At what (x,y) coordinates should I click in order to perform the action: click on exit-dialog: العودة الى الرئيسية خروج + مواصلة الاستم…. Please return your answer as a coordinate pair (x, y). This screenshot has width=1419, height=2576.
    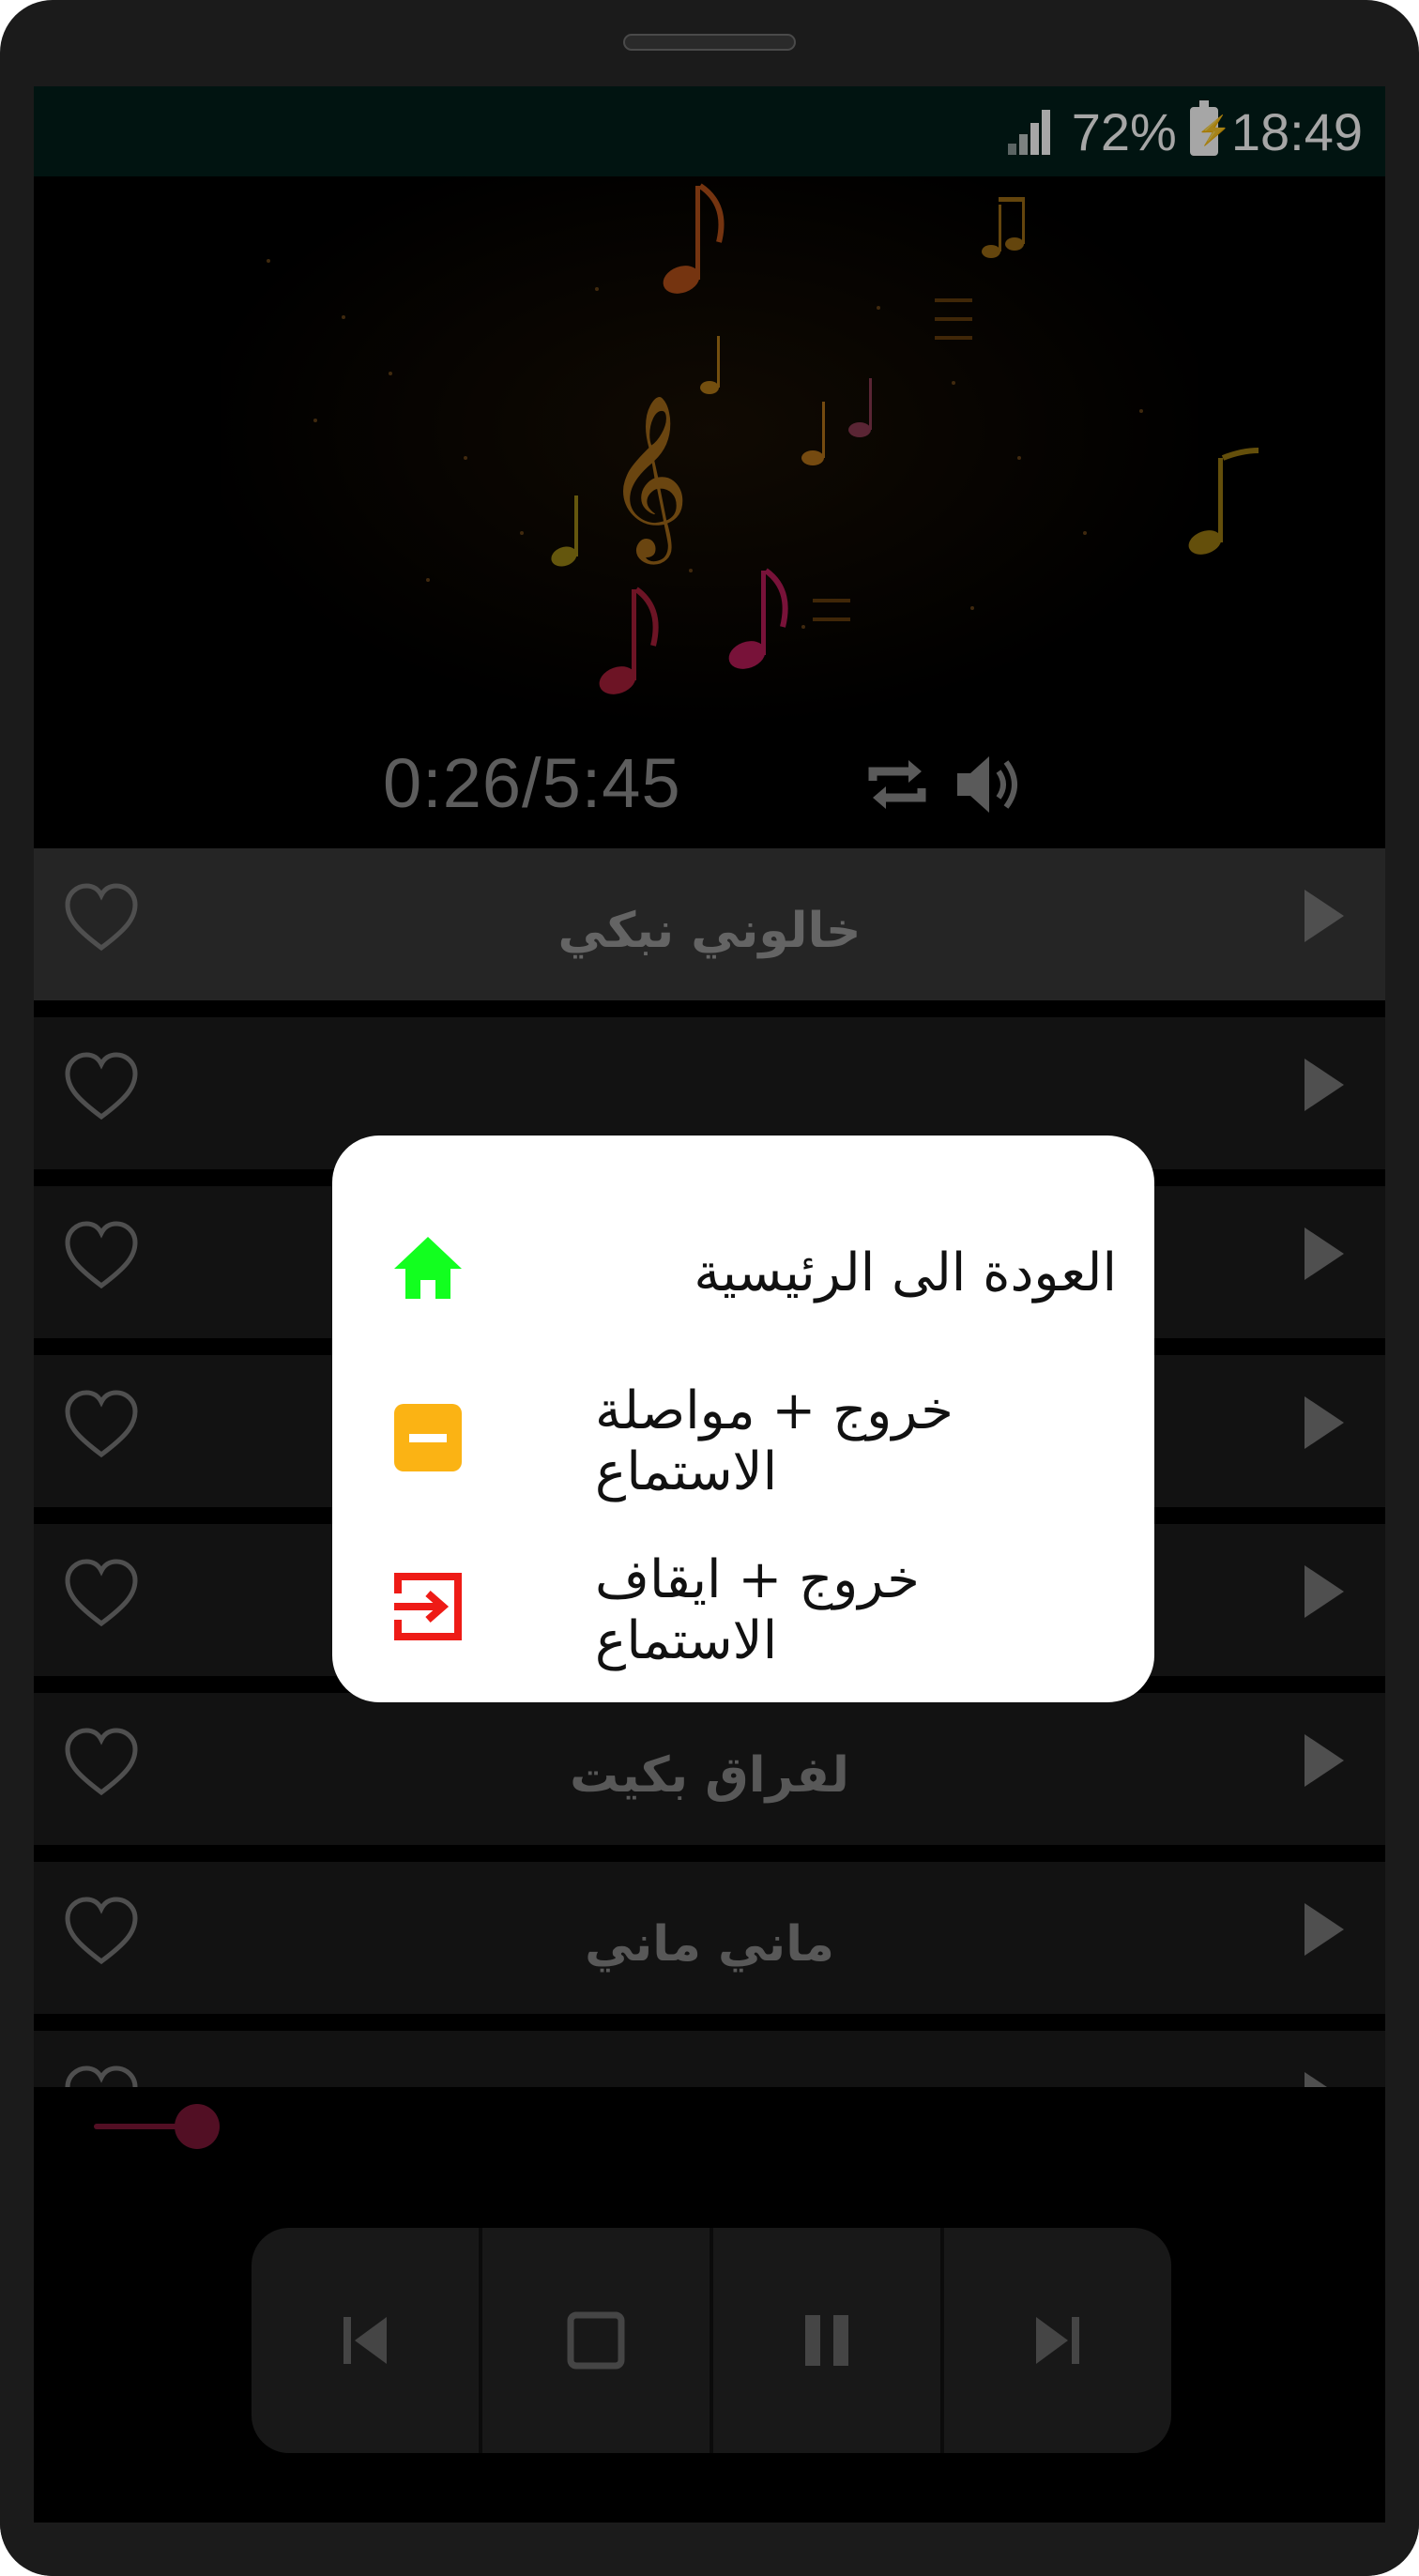
    Looking at the image, I should click on (743, 1419).